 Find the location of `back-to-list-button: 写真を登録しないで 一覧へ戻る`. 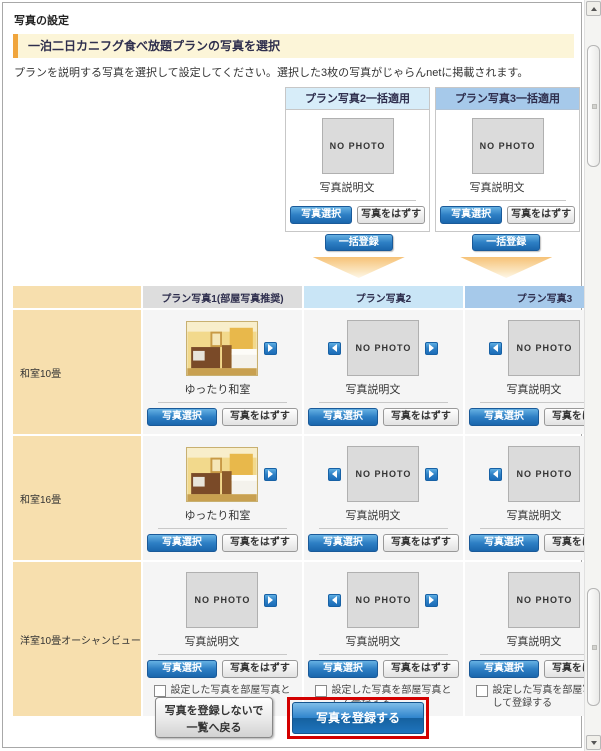

back-to-list-button: 写真を登録しないで 一覧へ戻る is located at coordinates (214, 717).